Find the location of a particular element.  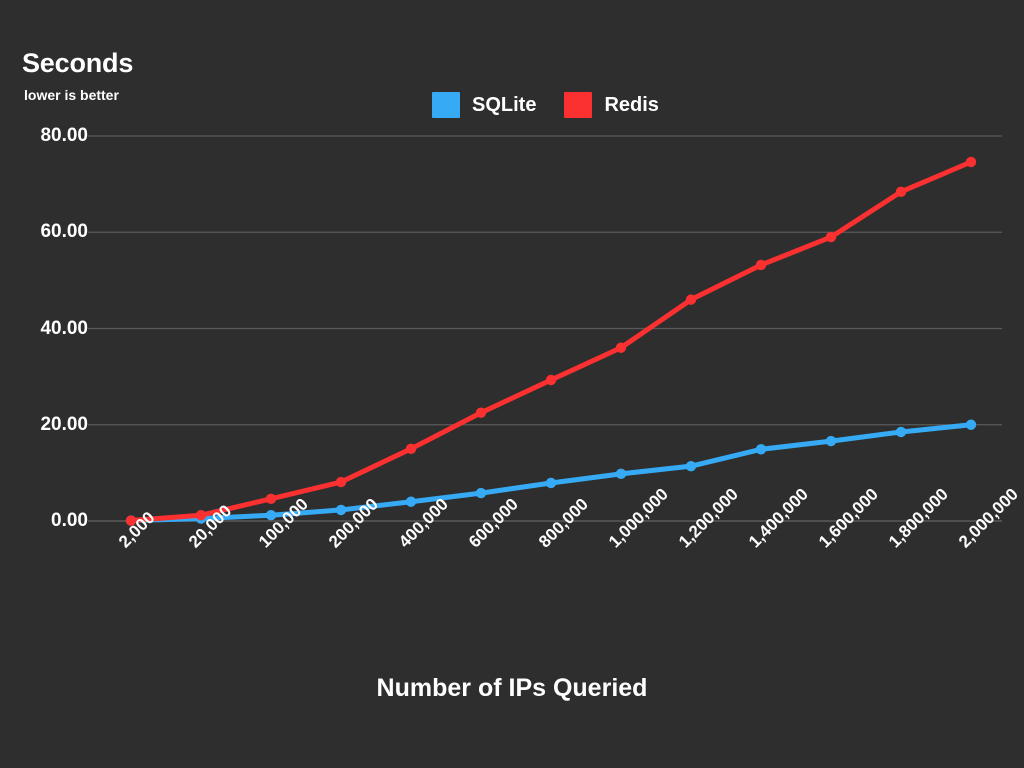

x-tick-label: 200,000 is located at coordinates (353, 523).